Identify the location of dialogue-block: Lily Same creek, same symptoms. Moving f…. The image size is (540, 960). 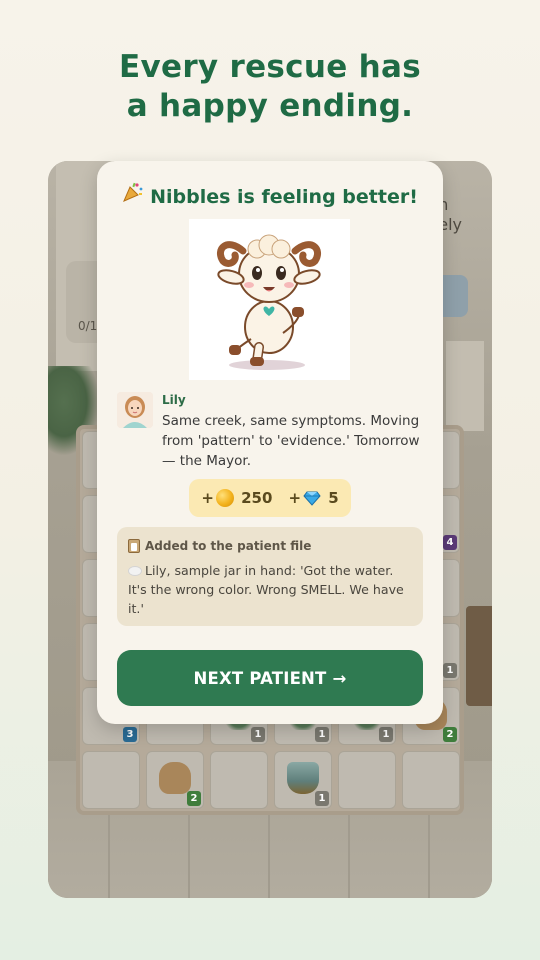
(272, 430).